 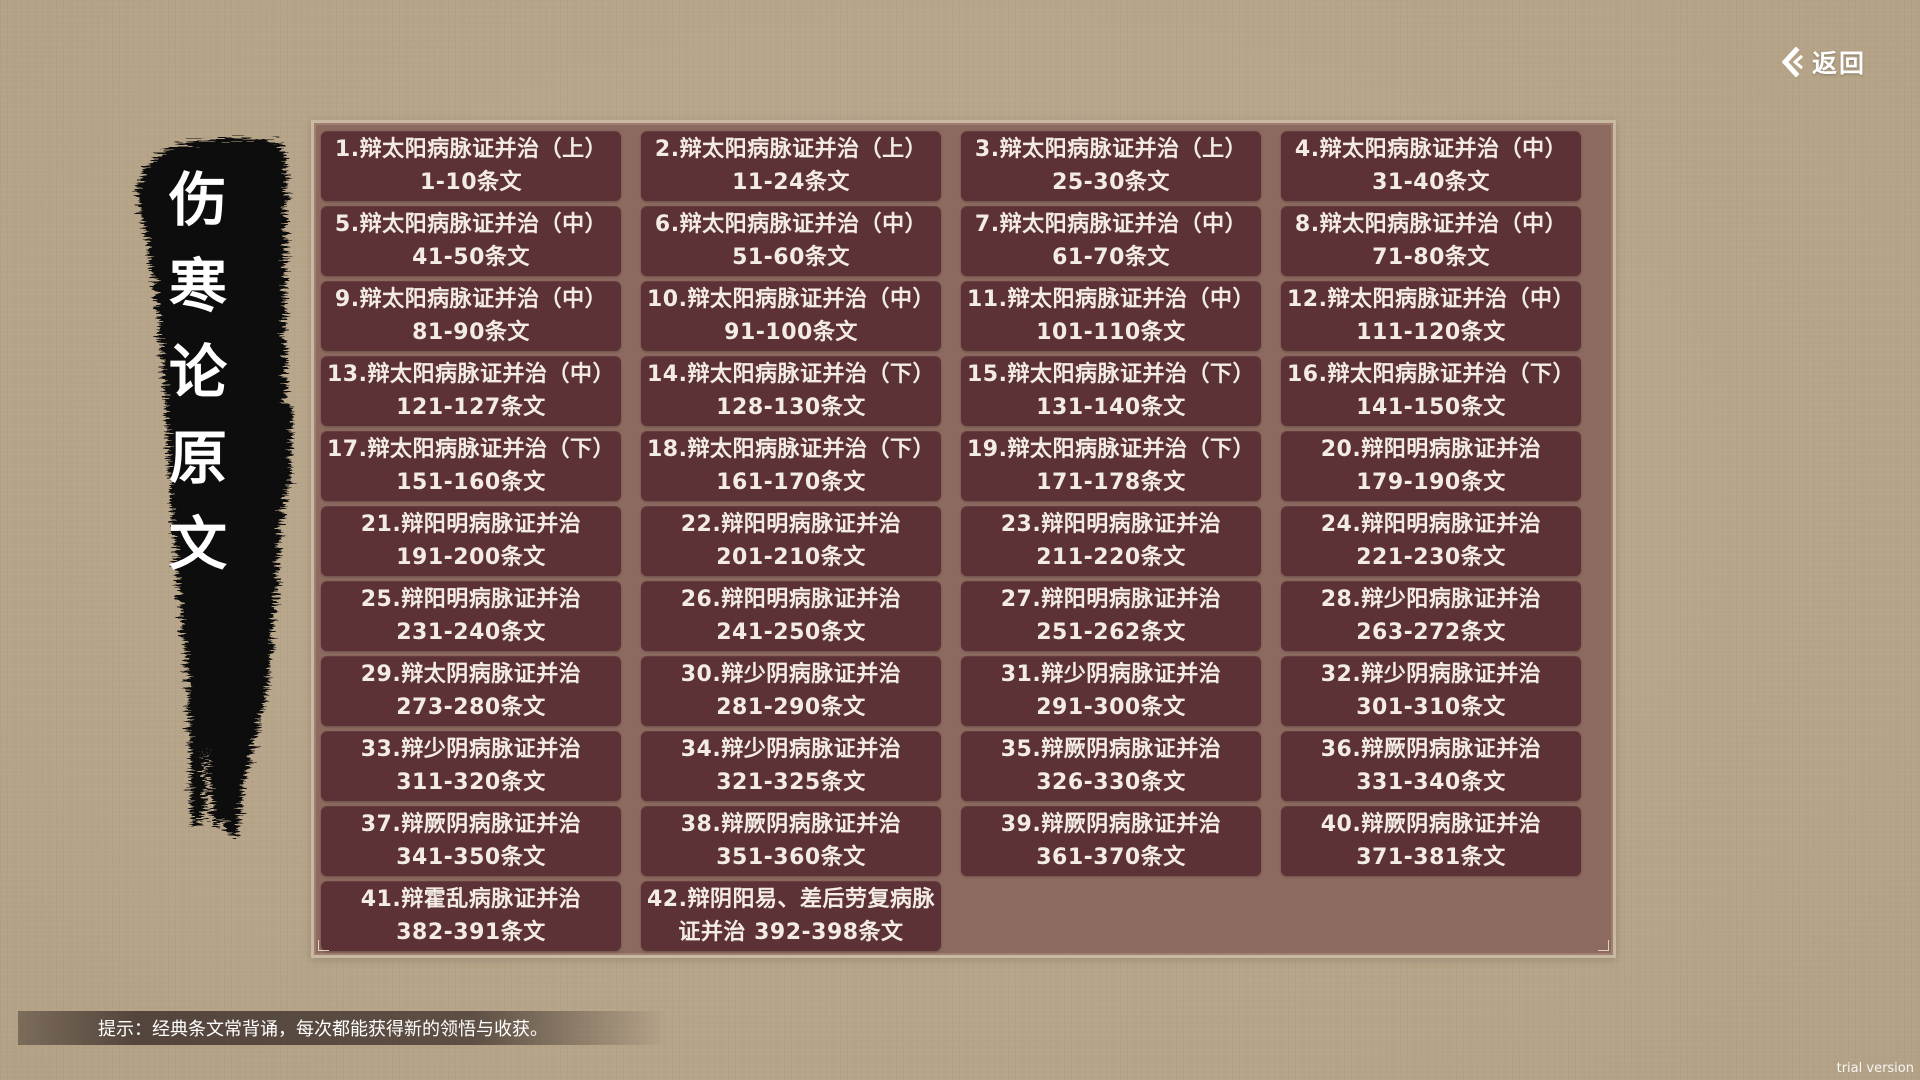 What do you see at coordinates (1431, 707) in the screenshot?
I see `chapter-range: 301-310条文` at bounding box center [1431, 707].